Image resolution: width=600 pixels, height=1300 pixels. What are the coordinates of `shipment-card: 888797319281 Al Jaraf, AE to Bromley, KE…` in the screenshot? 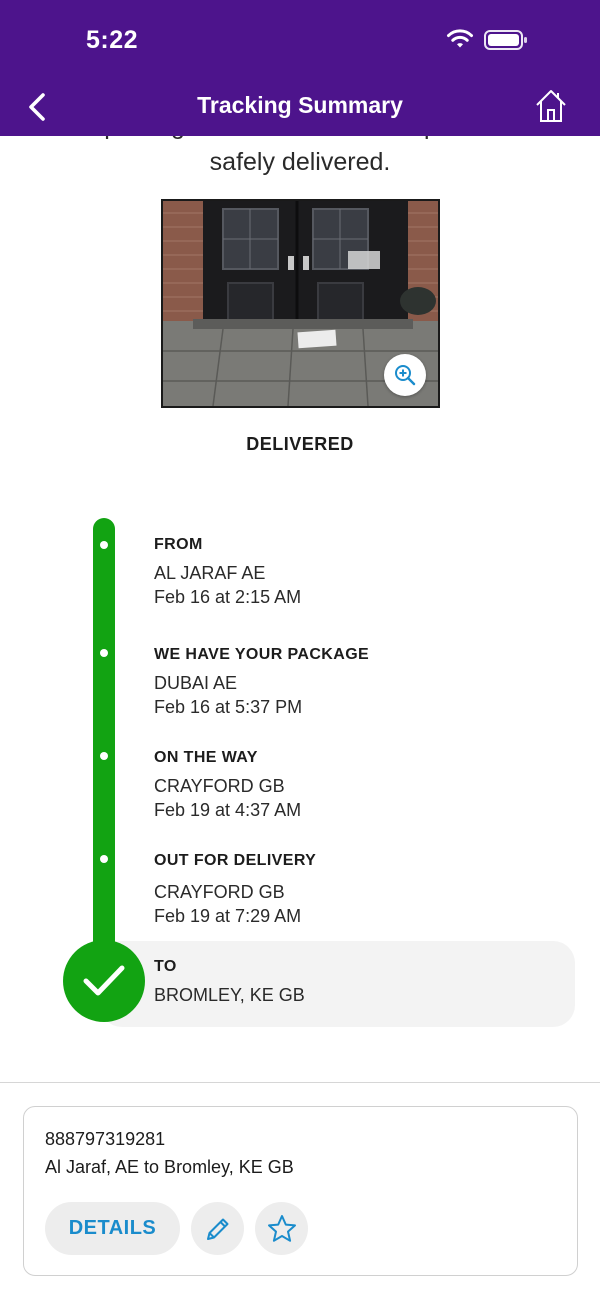 It's located at (300, 1191).